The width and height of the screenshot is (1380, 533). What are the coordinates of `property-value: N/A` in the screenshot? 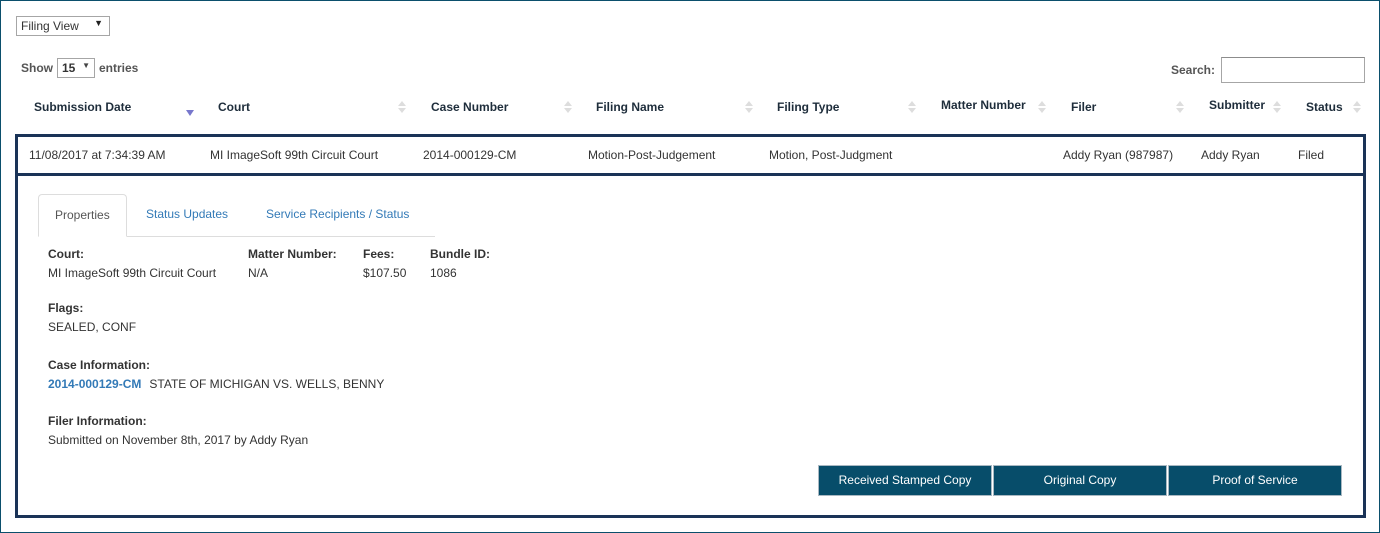 It's located at (258, 273).